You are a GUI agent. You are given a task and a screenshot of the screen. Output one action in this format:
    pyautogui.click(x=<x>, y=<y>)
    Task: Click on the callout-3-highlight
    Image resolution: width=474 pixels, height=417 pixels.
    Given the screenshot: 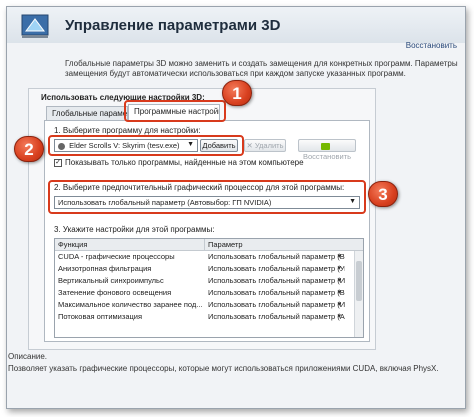 What is the action you would take?
    pyautogui.click(x=207, y=197)
    